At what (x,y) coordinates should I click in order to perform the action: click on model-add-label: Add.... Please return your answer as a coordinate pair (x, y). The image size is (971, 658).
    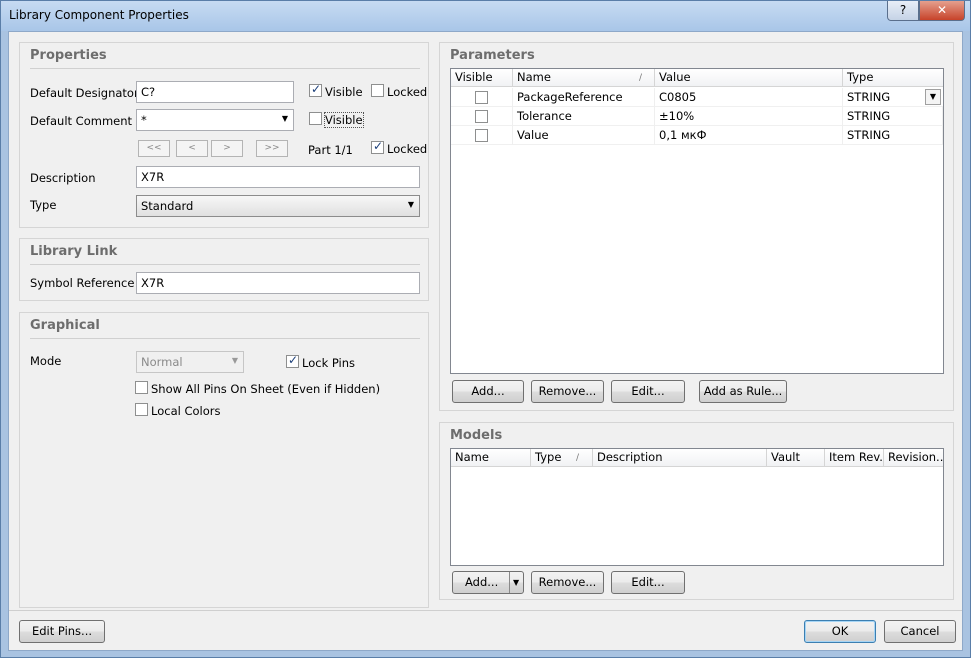
    Looking at the image, I should click on (482, 582).